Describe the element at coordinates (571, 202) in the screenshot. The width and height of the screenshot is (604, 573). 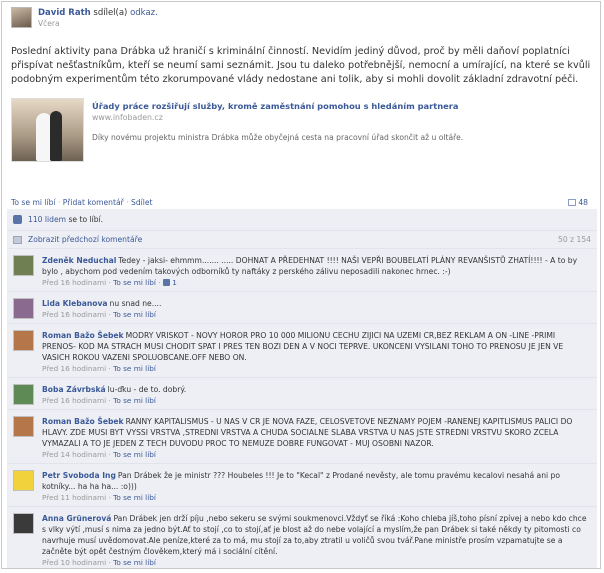
I see `share-icon` at that location.